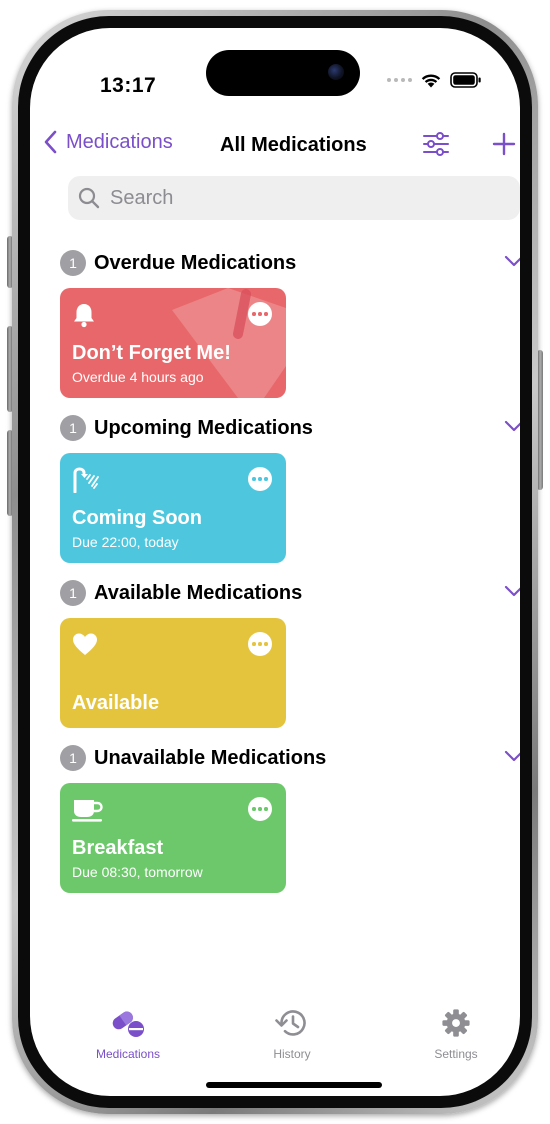 This screenshot has height=1124, width=550. Describe the element at coordinates (300, 198) in the screenshot. I see `search-input` at that location.